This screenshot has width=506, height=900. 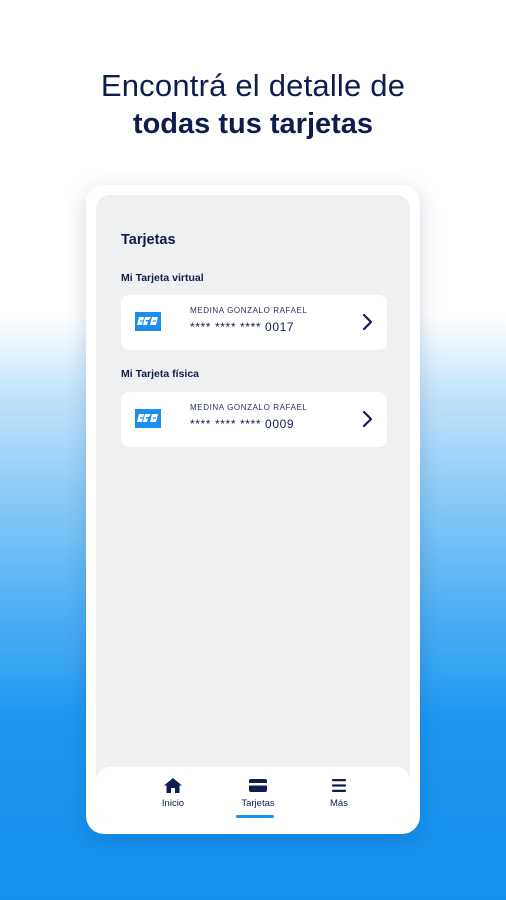 I want to click on nav-item-mas: Más, so click(x=339, y=793).